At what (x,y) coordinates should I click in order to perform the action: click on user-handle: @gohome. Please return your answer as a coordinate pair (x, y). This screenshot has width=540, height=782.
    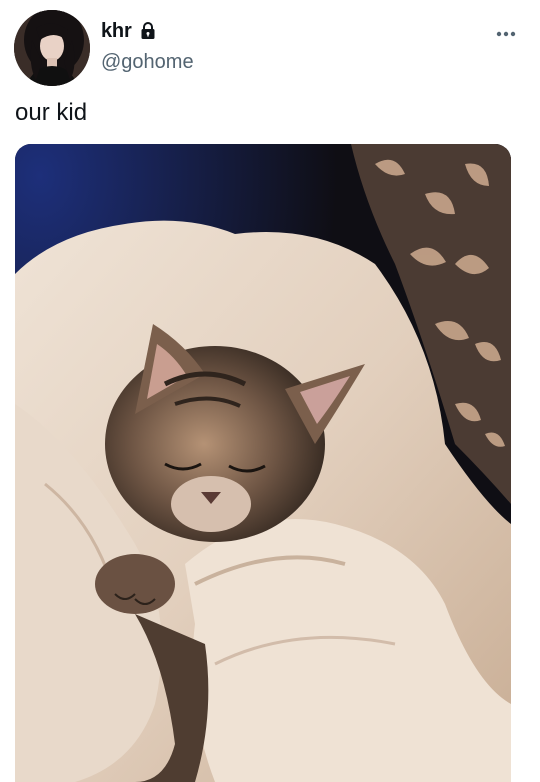
    Looking at the image, I should click on (147, 62).